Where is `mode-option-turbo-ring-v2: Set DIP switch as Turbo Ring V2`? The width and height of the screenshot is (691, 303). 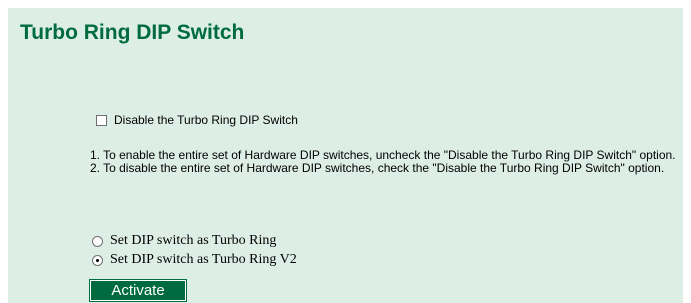
mode-option-turbo-ring-v2: Set DIP switch as Turbo Ring V2 is located at coordinates (194, 260).